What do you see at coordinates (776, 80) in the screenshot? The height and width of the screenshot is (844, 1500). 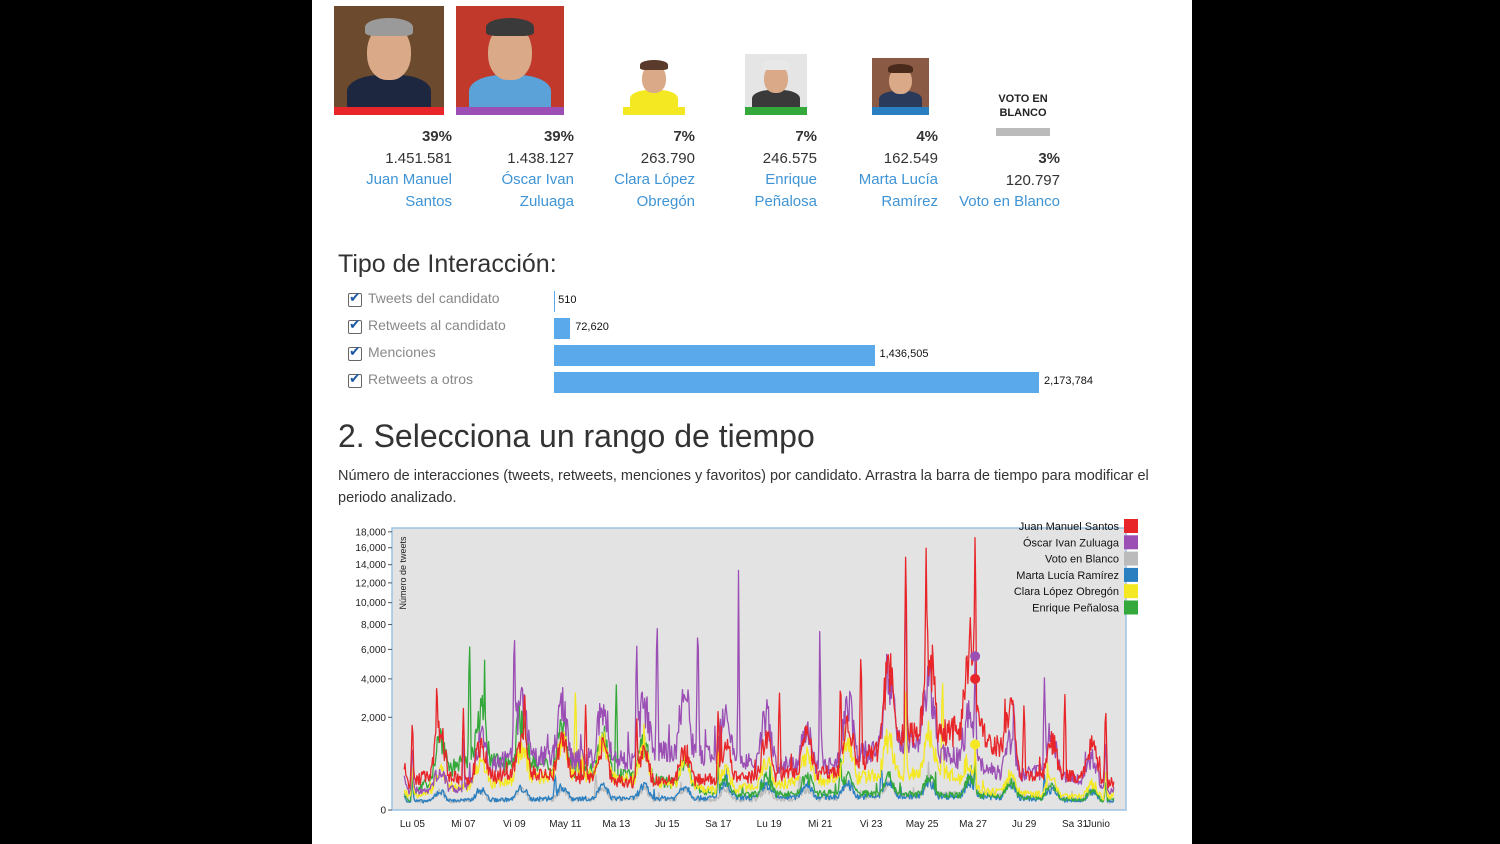 I see `photo-penalosa` at bounding box center [776, 80].